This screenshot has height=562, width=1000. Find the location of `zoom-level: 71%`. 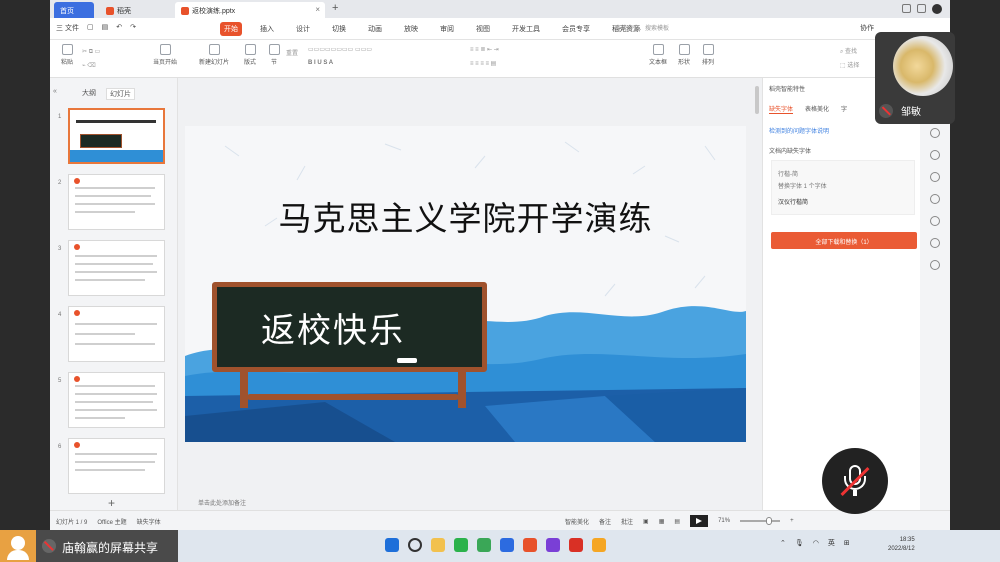

zoom-level: 71% is located at coordinates (724, 521).